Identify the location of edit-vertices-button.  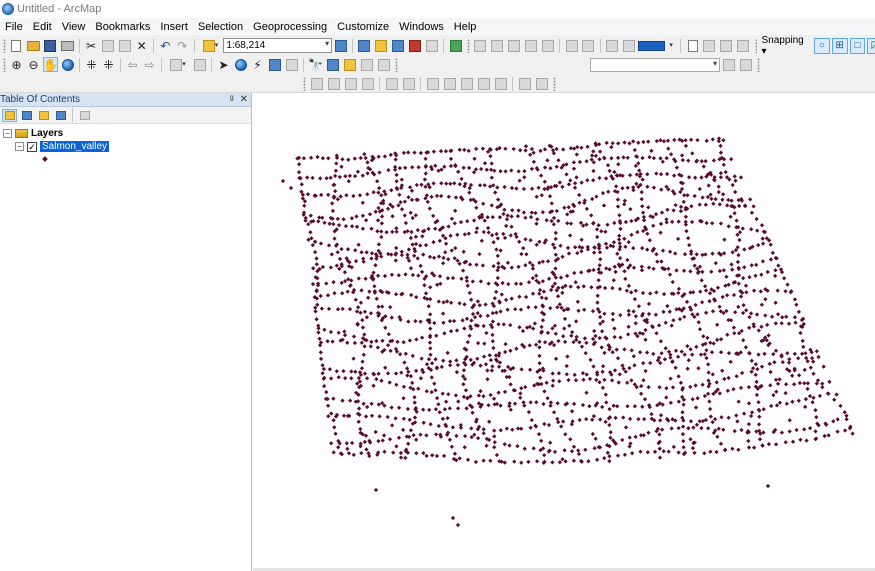
(480, 45).